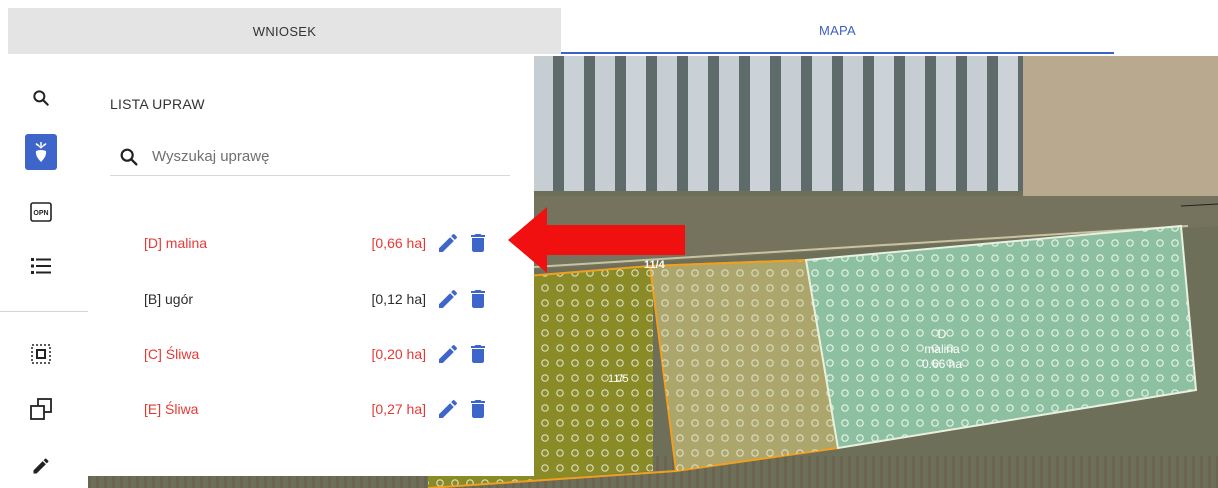  I want to click on copy-shape-tool-button, so click(41, 409).